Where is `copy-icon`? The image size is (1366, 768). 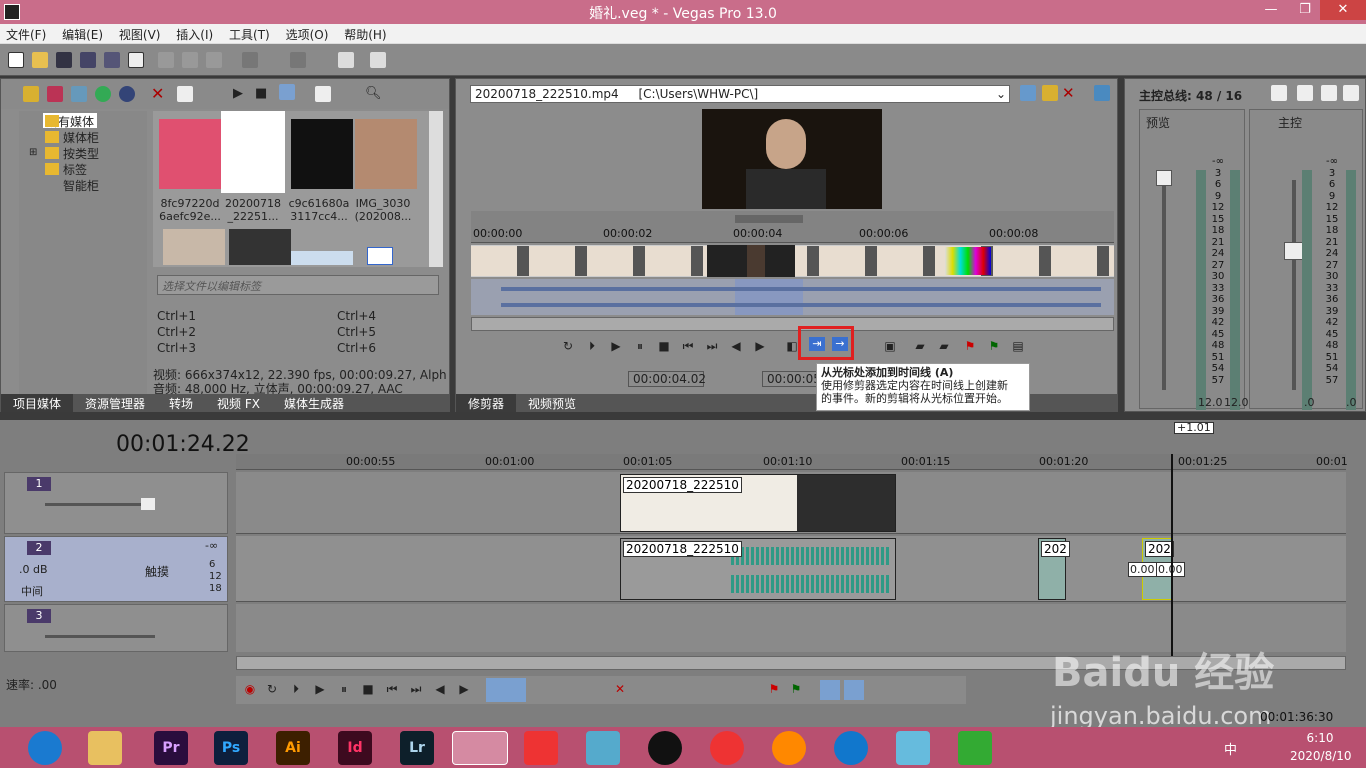 copy-icon is located at coordinates (190, 60).